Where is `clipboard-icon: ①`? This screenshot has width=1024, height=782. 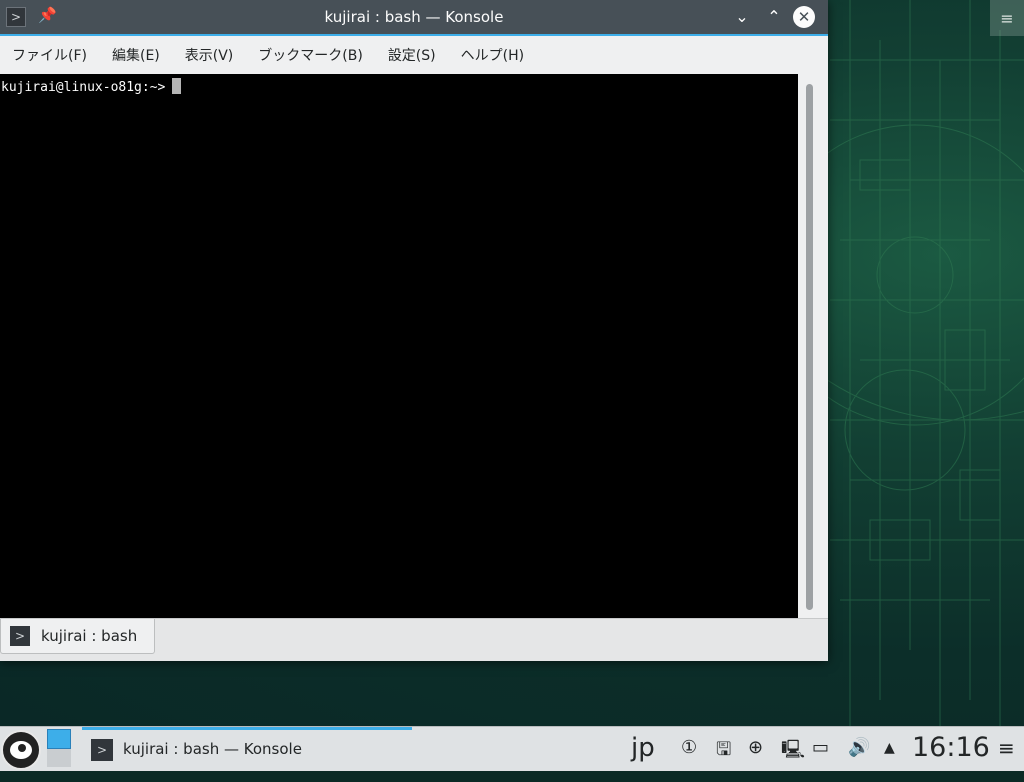
clipboard-icon: ① is located at coordinates (689, 758).